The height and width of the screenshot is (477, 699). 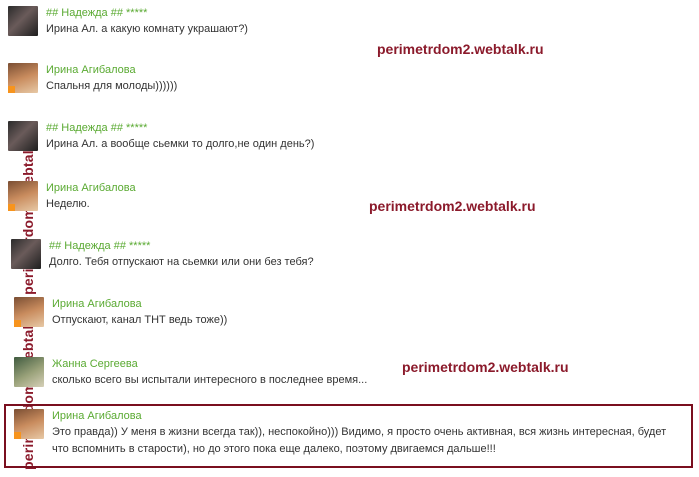 I want to click on author-name: Жанна Сергеева, so click(x=209, y=364).